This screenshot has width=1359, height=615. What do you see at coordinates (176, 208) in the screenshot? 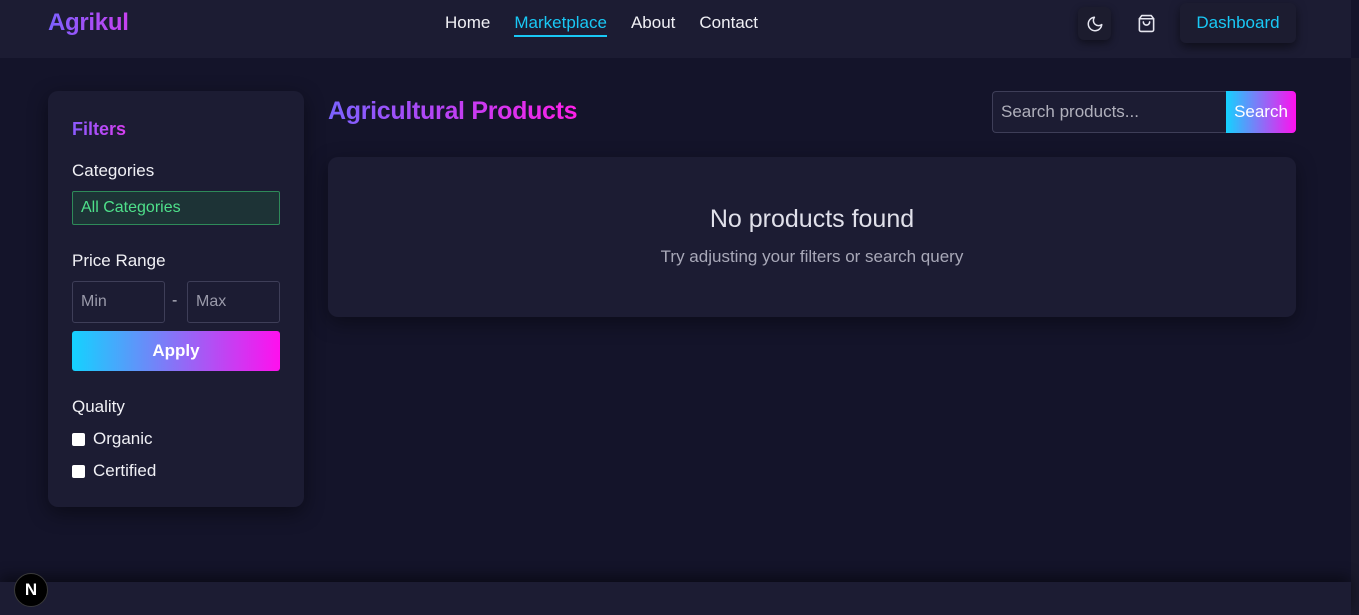
I see `category-select: All Categories` at bounding box center [176, 208].